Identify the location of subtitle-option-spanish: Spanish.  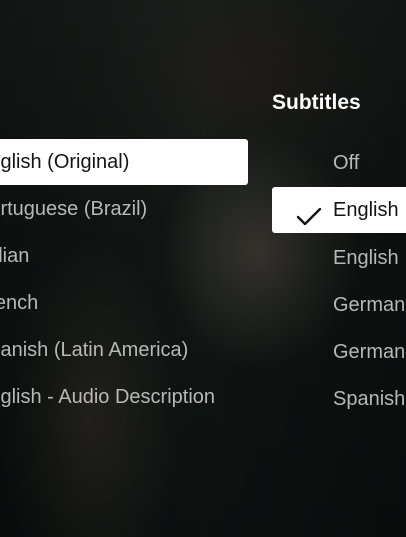
(339, 399).